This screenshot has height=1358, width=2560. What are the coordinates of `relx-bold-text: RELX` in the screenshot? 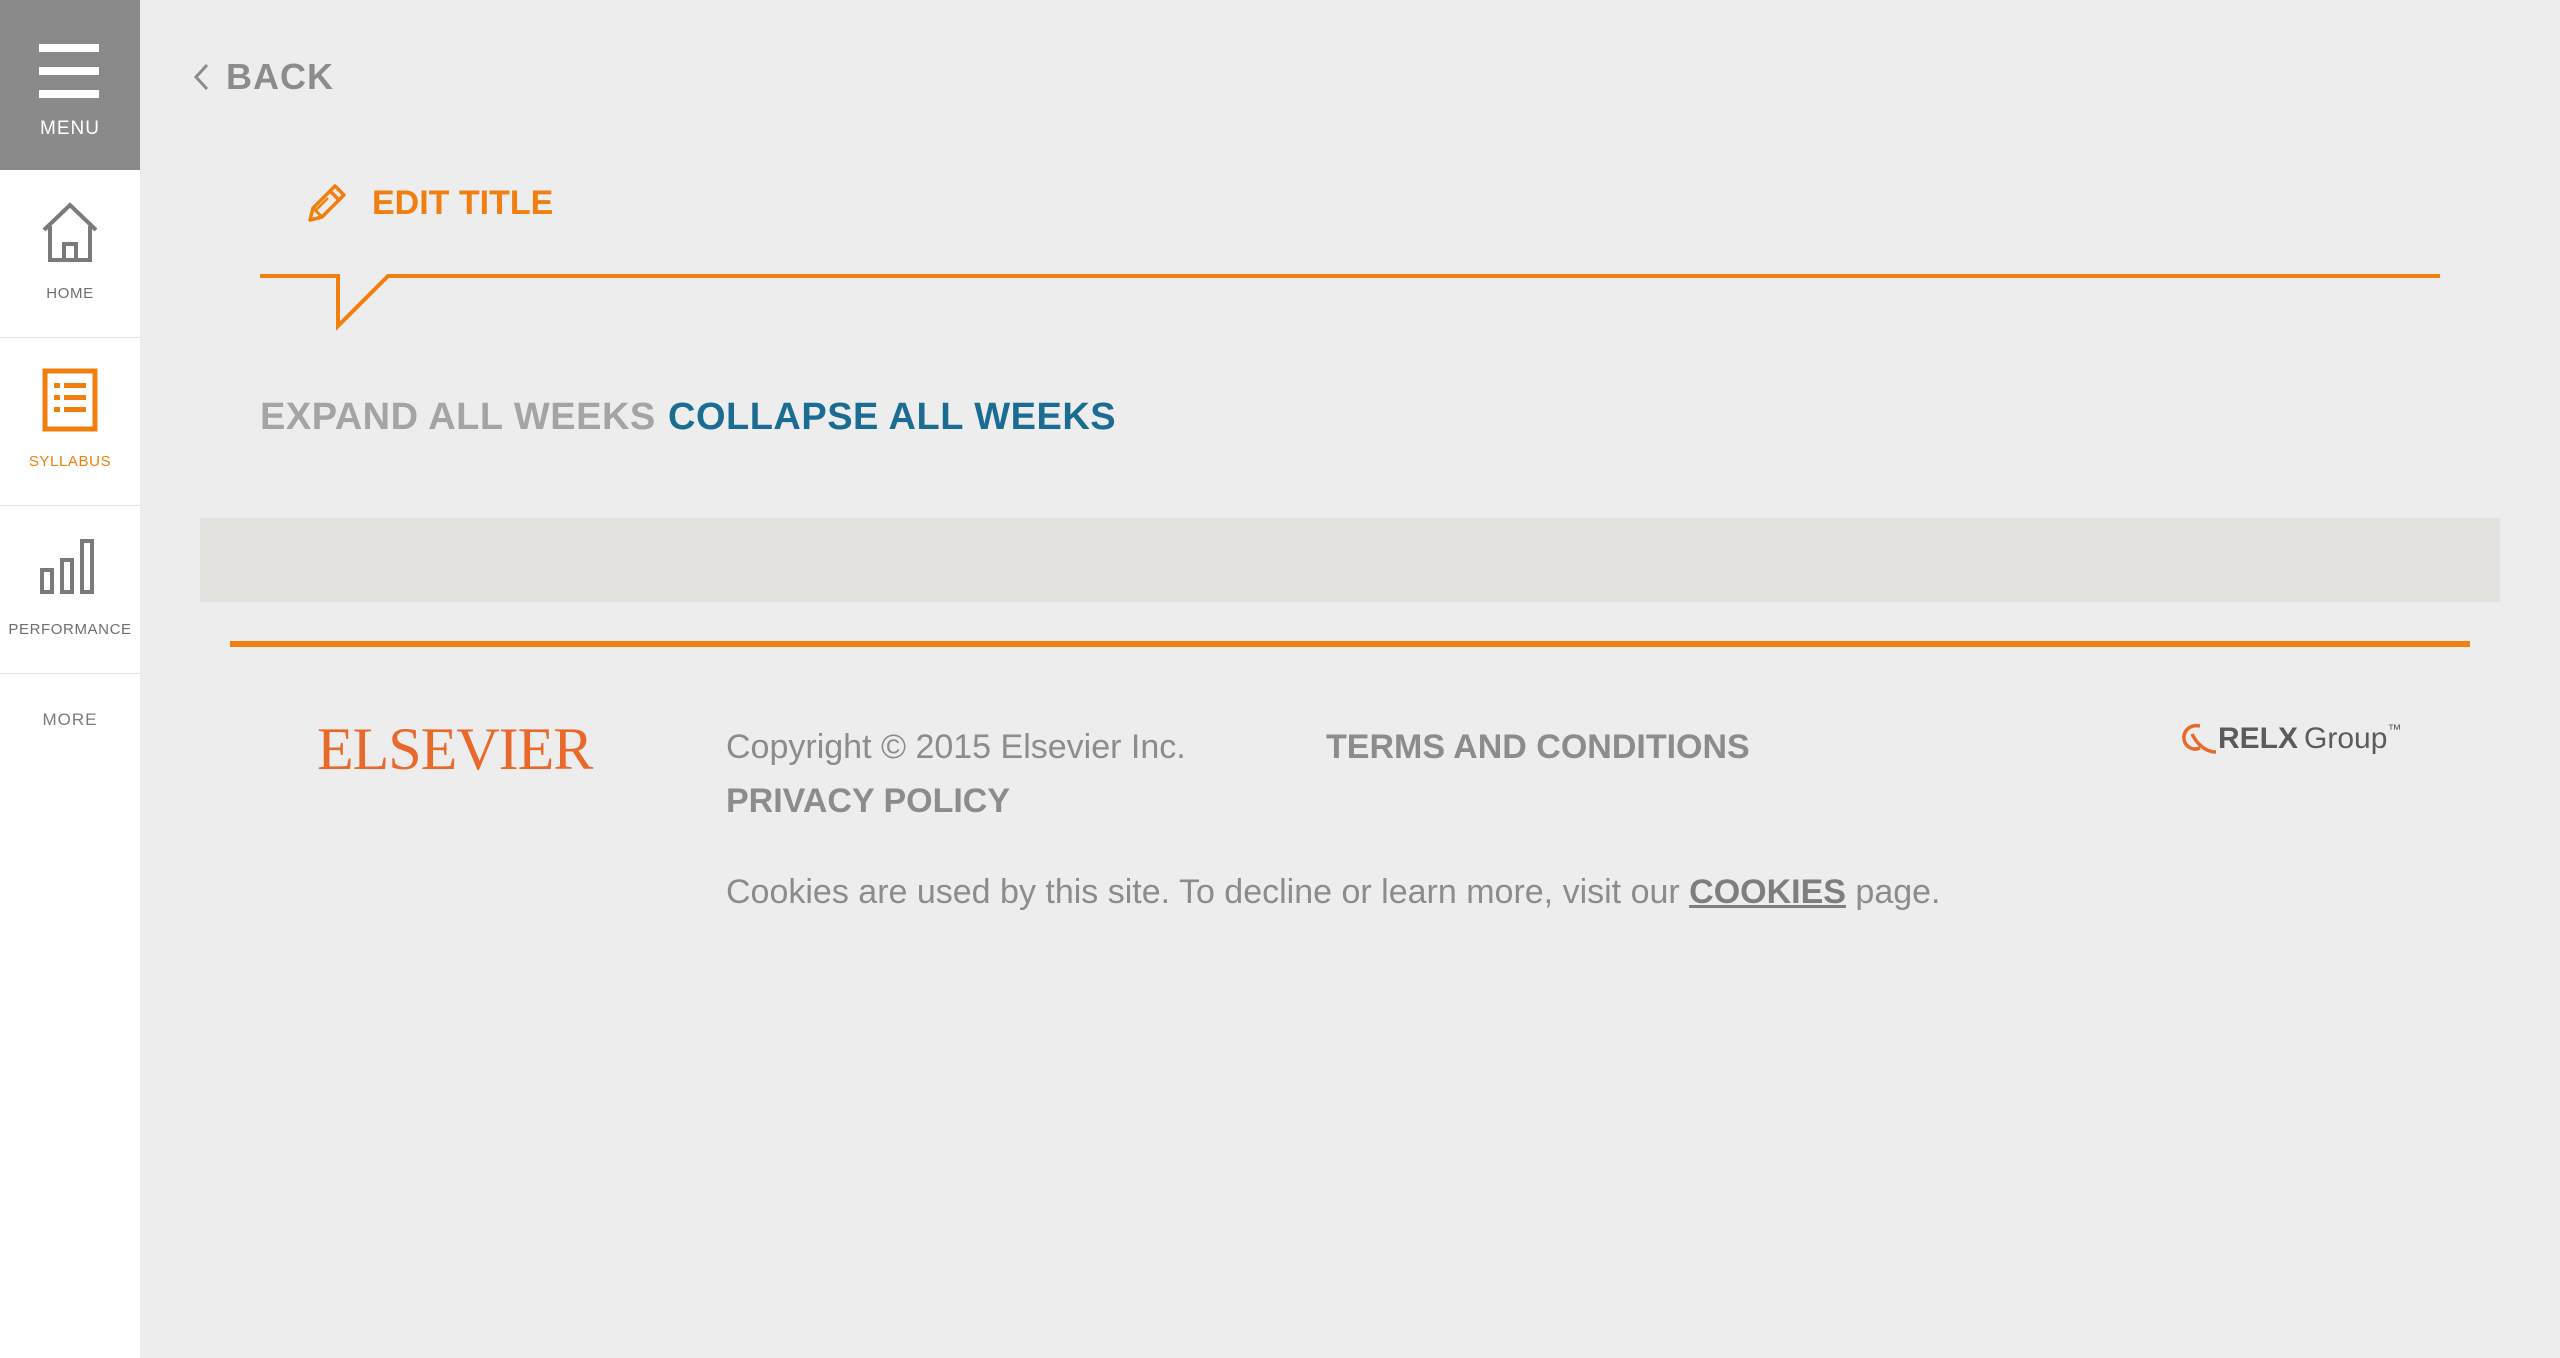 It's located at (2258, 738).